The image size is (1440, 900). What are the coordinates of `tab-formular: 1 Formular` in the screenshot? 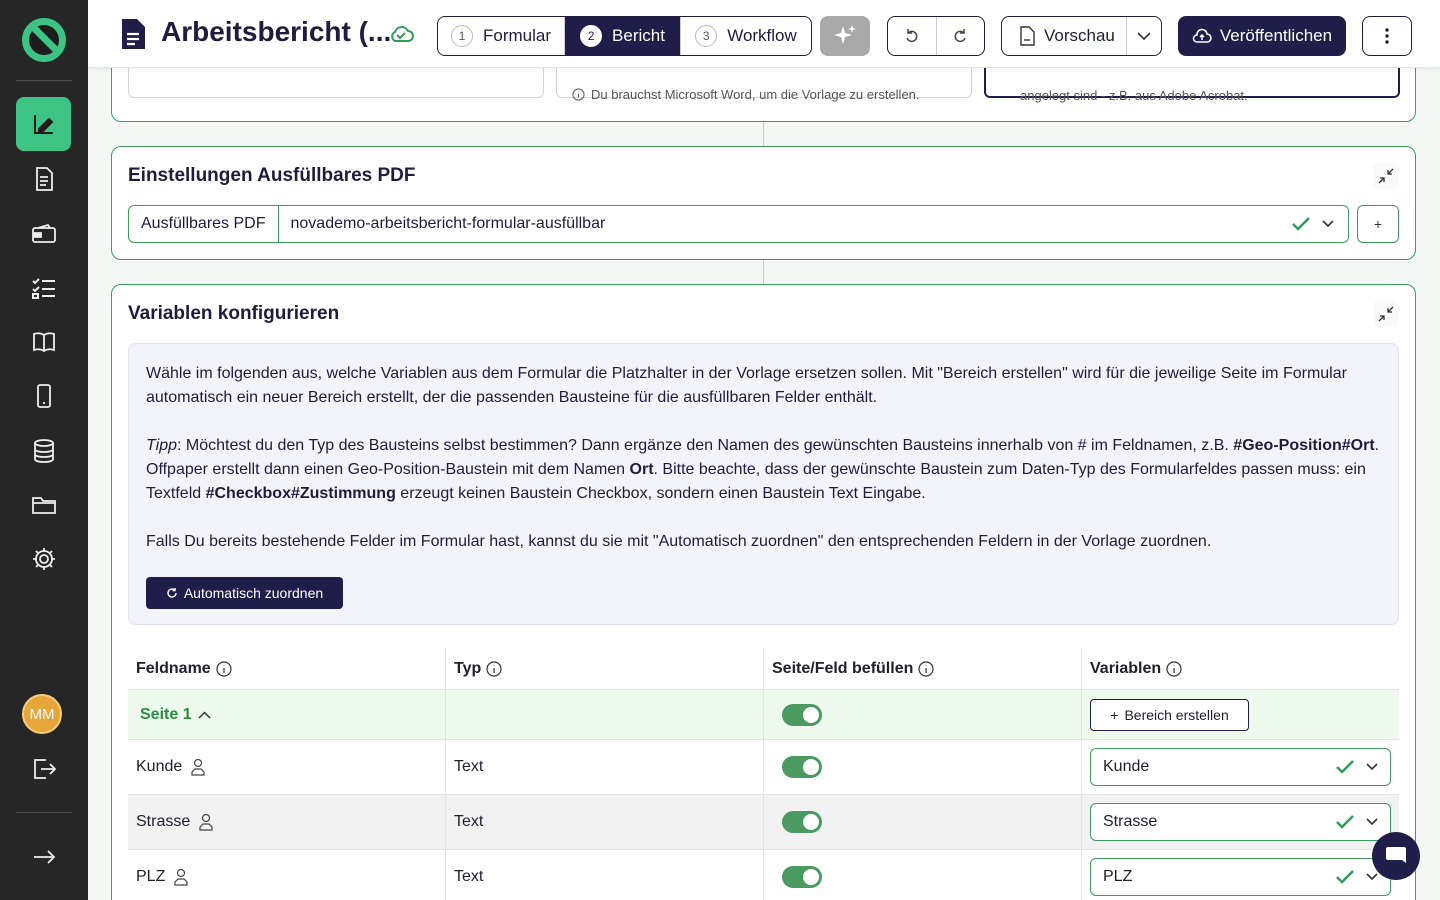 It's located at (501, 36).